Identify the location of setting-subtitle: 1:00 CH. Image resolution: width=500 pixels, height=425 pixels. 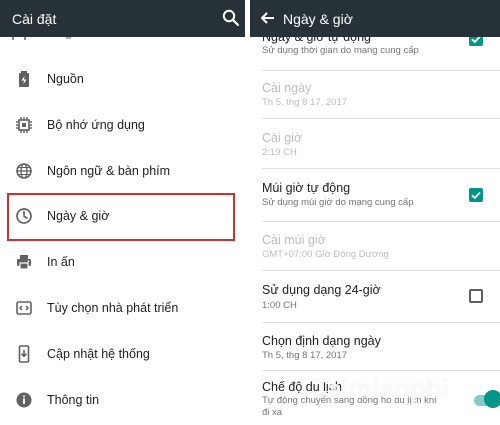
(279, 305).